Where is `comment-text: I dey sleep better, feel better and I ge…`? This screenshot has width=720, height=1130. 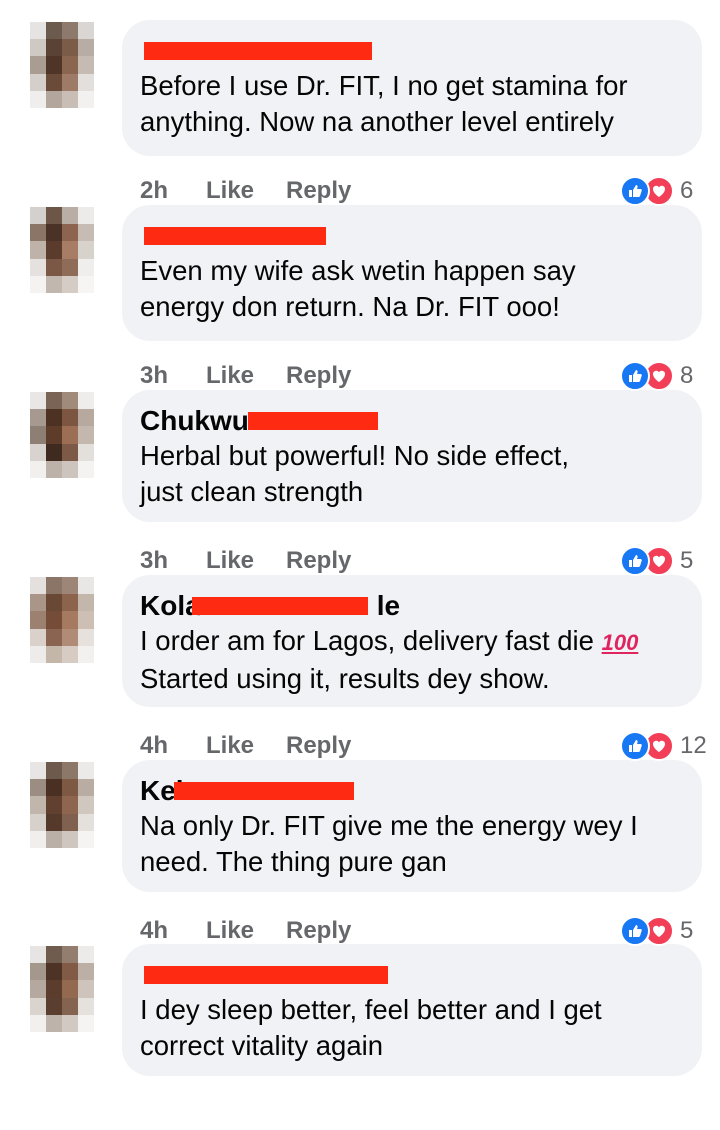 comment-text: I dey sleep better, feel better and I ge… is located at coordinates (420, 1028).